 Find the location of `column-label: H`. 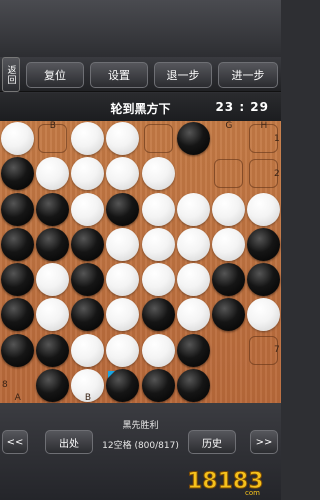

column-label: H is located at coordinates (264, 126).